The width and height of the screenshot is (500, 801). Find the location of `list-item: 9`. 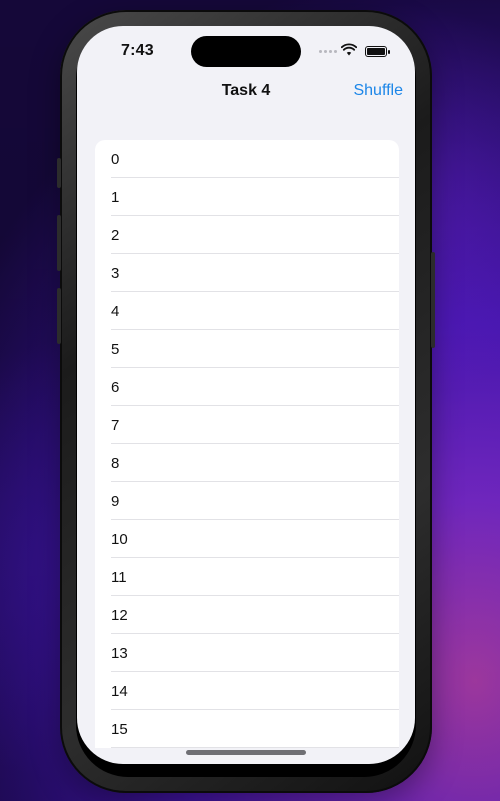

list-item: 9 is located at coordinates (247, 501).